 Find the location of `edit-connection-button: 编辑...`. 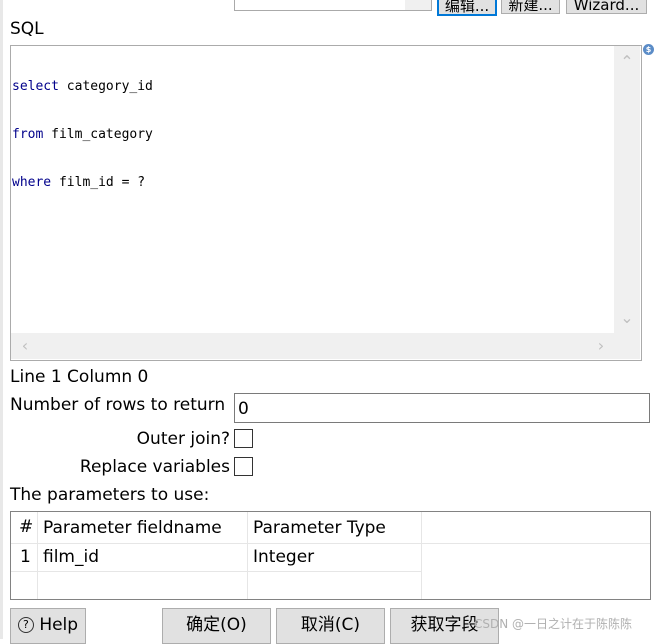

edit-connection-button: 编辑... is located at coordinates (467, 8).